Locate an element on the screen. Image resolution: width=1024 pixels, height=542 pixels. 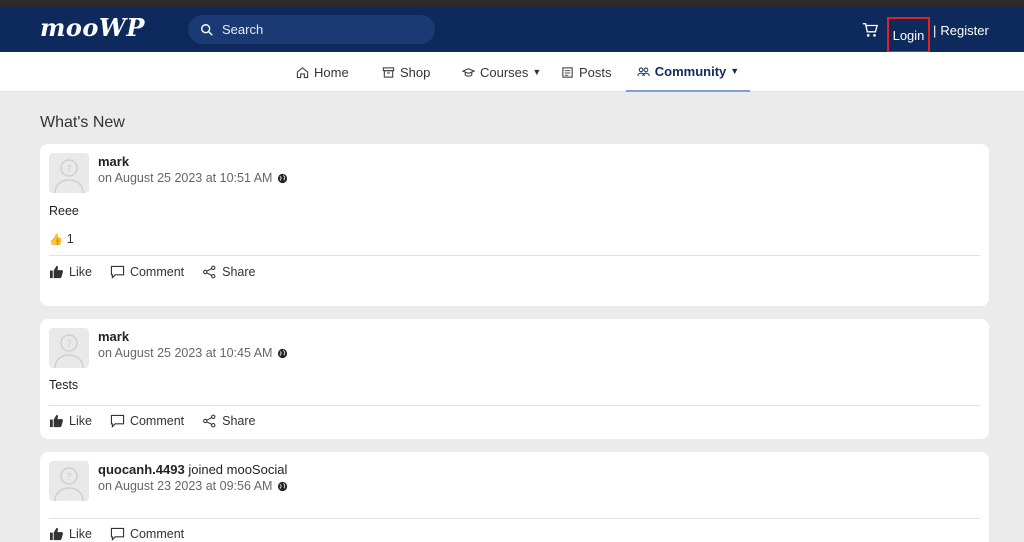
activity-text: joined mooSocial is located at coordinates (238, 469).